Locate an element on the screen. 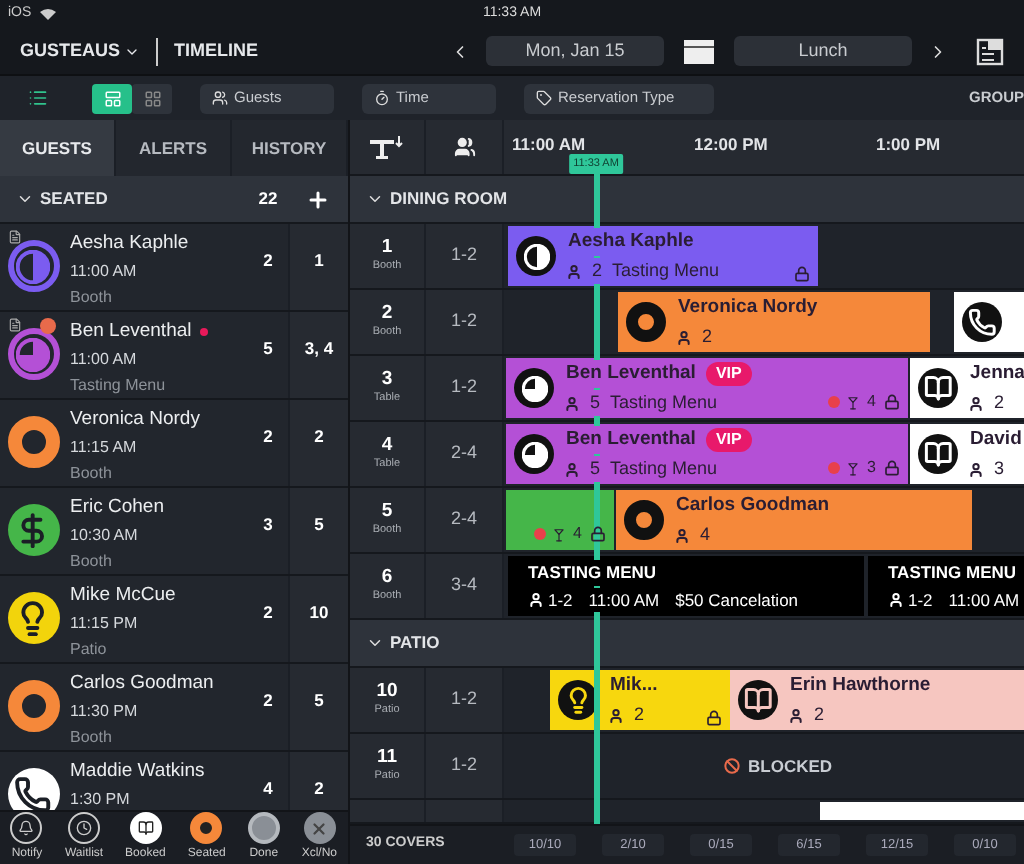  bell-icon is located at coordinates (26, 828).